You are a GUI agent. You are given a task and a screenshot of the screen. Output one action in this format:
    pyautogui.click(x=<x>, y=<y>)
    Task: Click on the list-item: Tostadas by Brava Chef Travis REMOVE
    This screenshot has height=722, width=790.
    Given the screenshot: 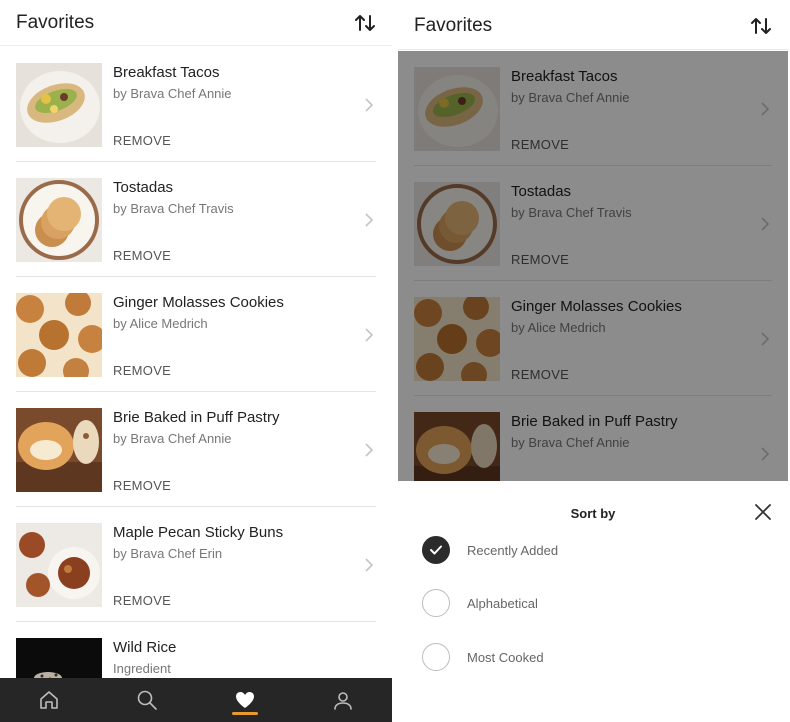 What is the action you would take?
    pyautogui.click(x=196, y=219)
    